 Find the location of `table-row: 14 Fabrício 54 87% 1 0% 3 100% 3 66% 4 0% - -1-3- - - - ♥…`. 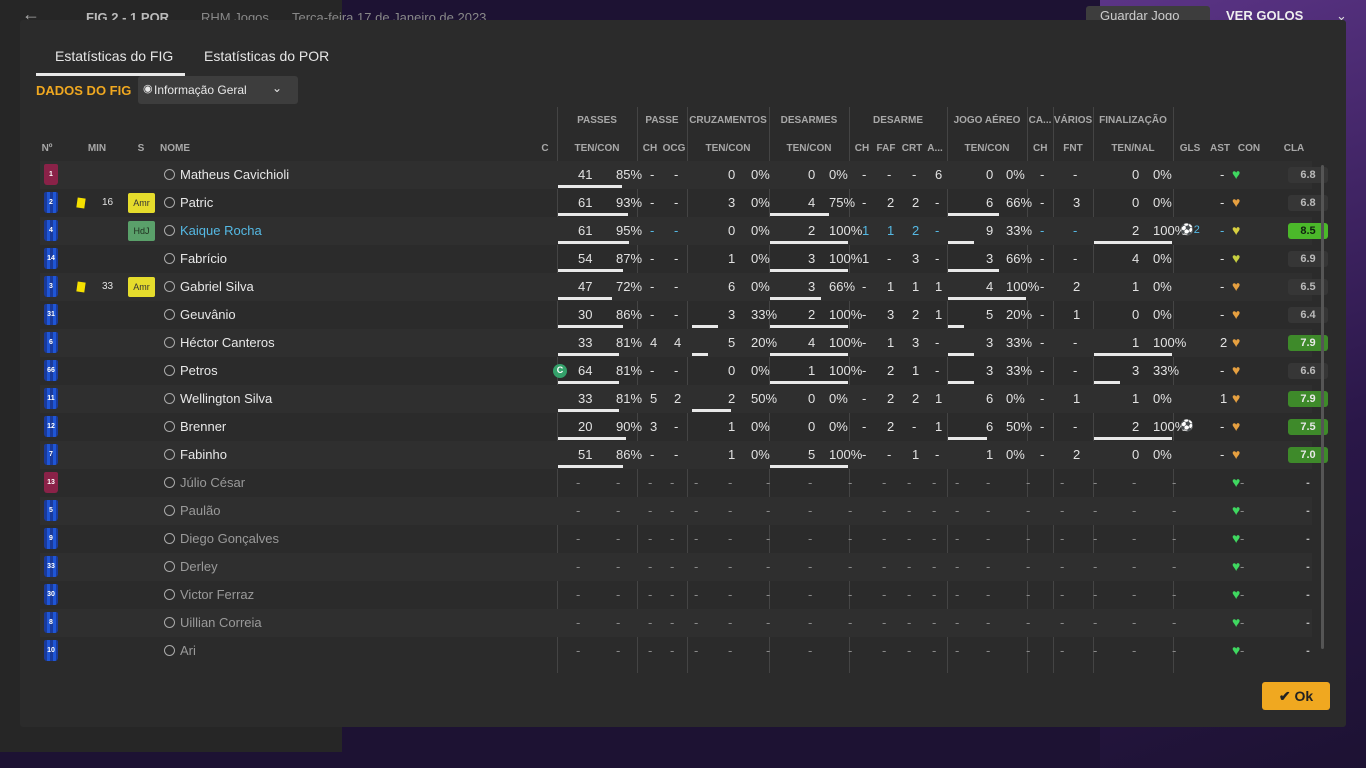

table-row: 14 Fabrício 54 87% 1 0% 3 100% 3 66% 4 0% - -1-3- - - - ♥… is located at coordinates (684, 259).